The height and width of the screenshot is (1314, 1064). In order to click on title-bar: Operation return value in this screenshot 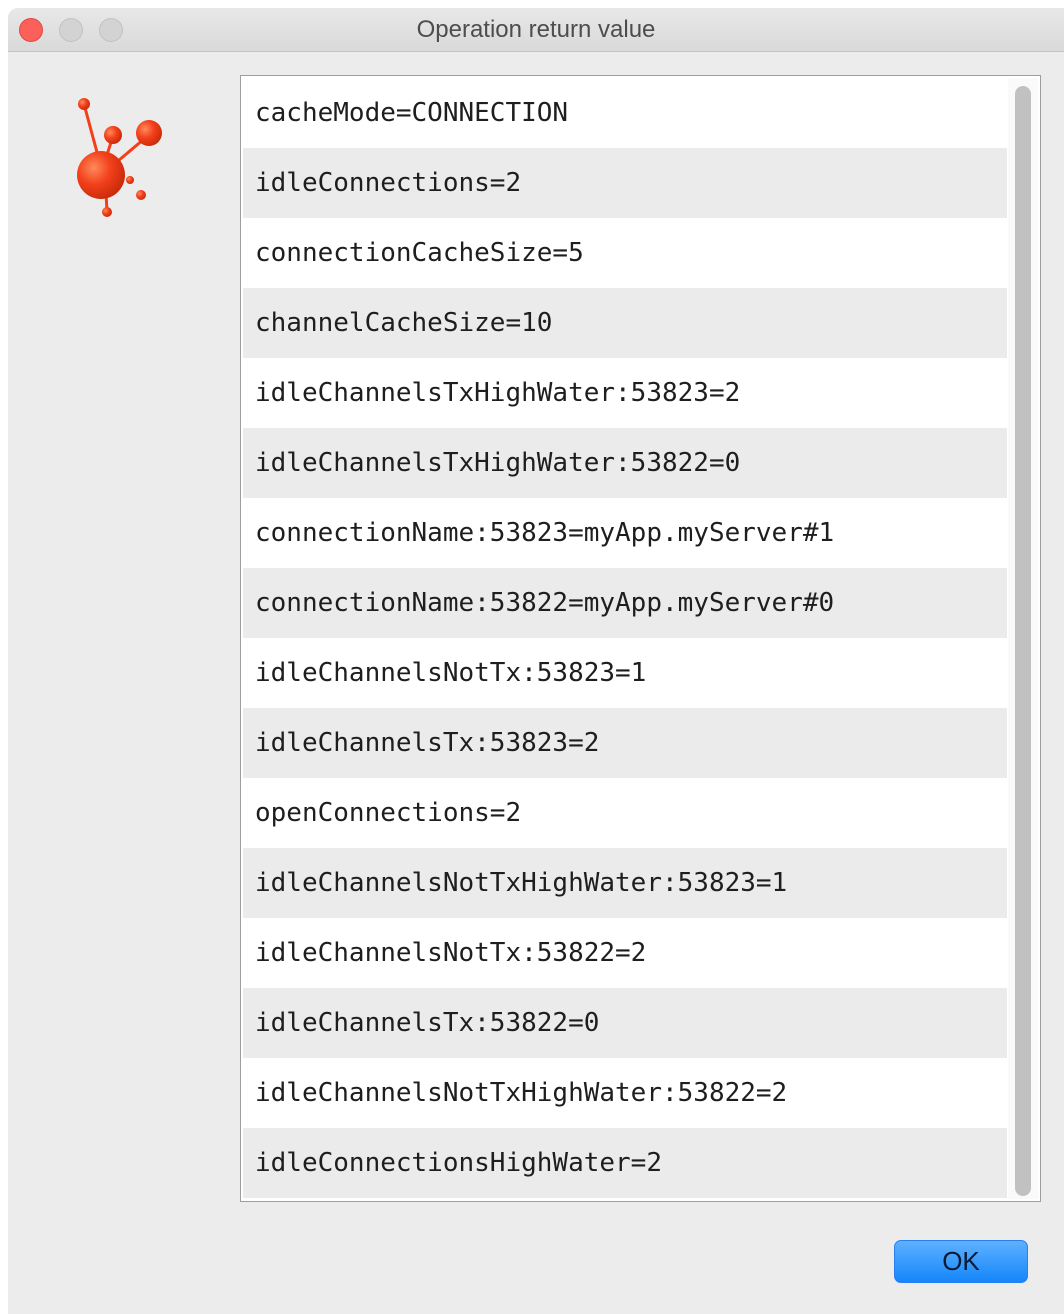, I will do `click(536, 30)`.